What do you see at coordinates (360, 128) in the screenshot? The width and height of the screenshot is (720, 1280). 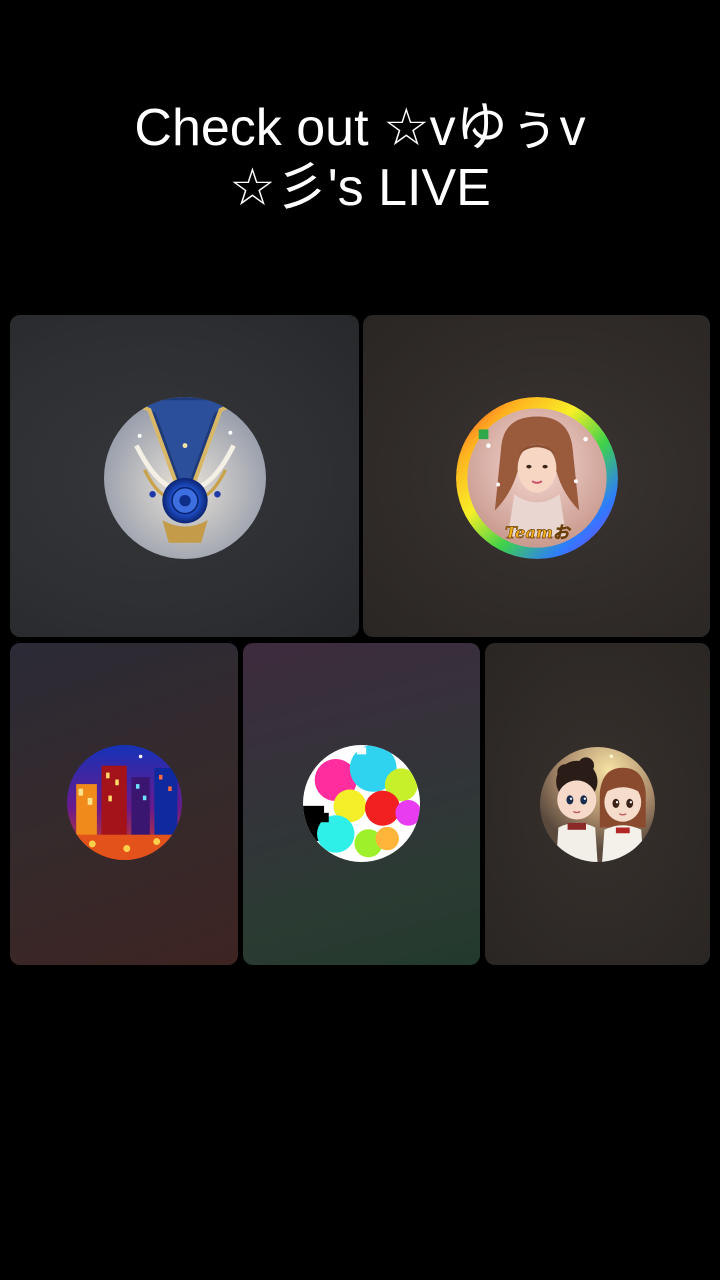 I see `headline-line-1: Check out ☆vゆぅv` at bounding box center [360, 128].